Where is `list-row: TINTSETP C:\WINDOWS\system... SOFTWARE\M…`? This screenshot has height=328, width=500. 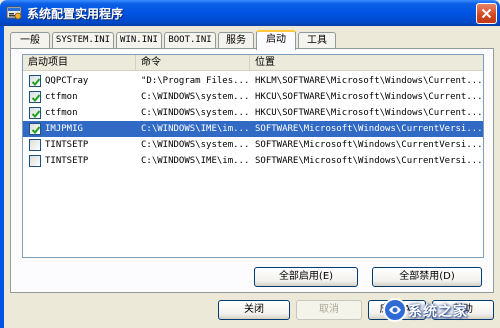 list-row: TINTSETP C:\WINDOWS\system... SOFTWARE\M… is located at coordinates (253, 145).